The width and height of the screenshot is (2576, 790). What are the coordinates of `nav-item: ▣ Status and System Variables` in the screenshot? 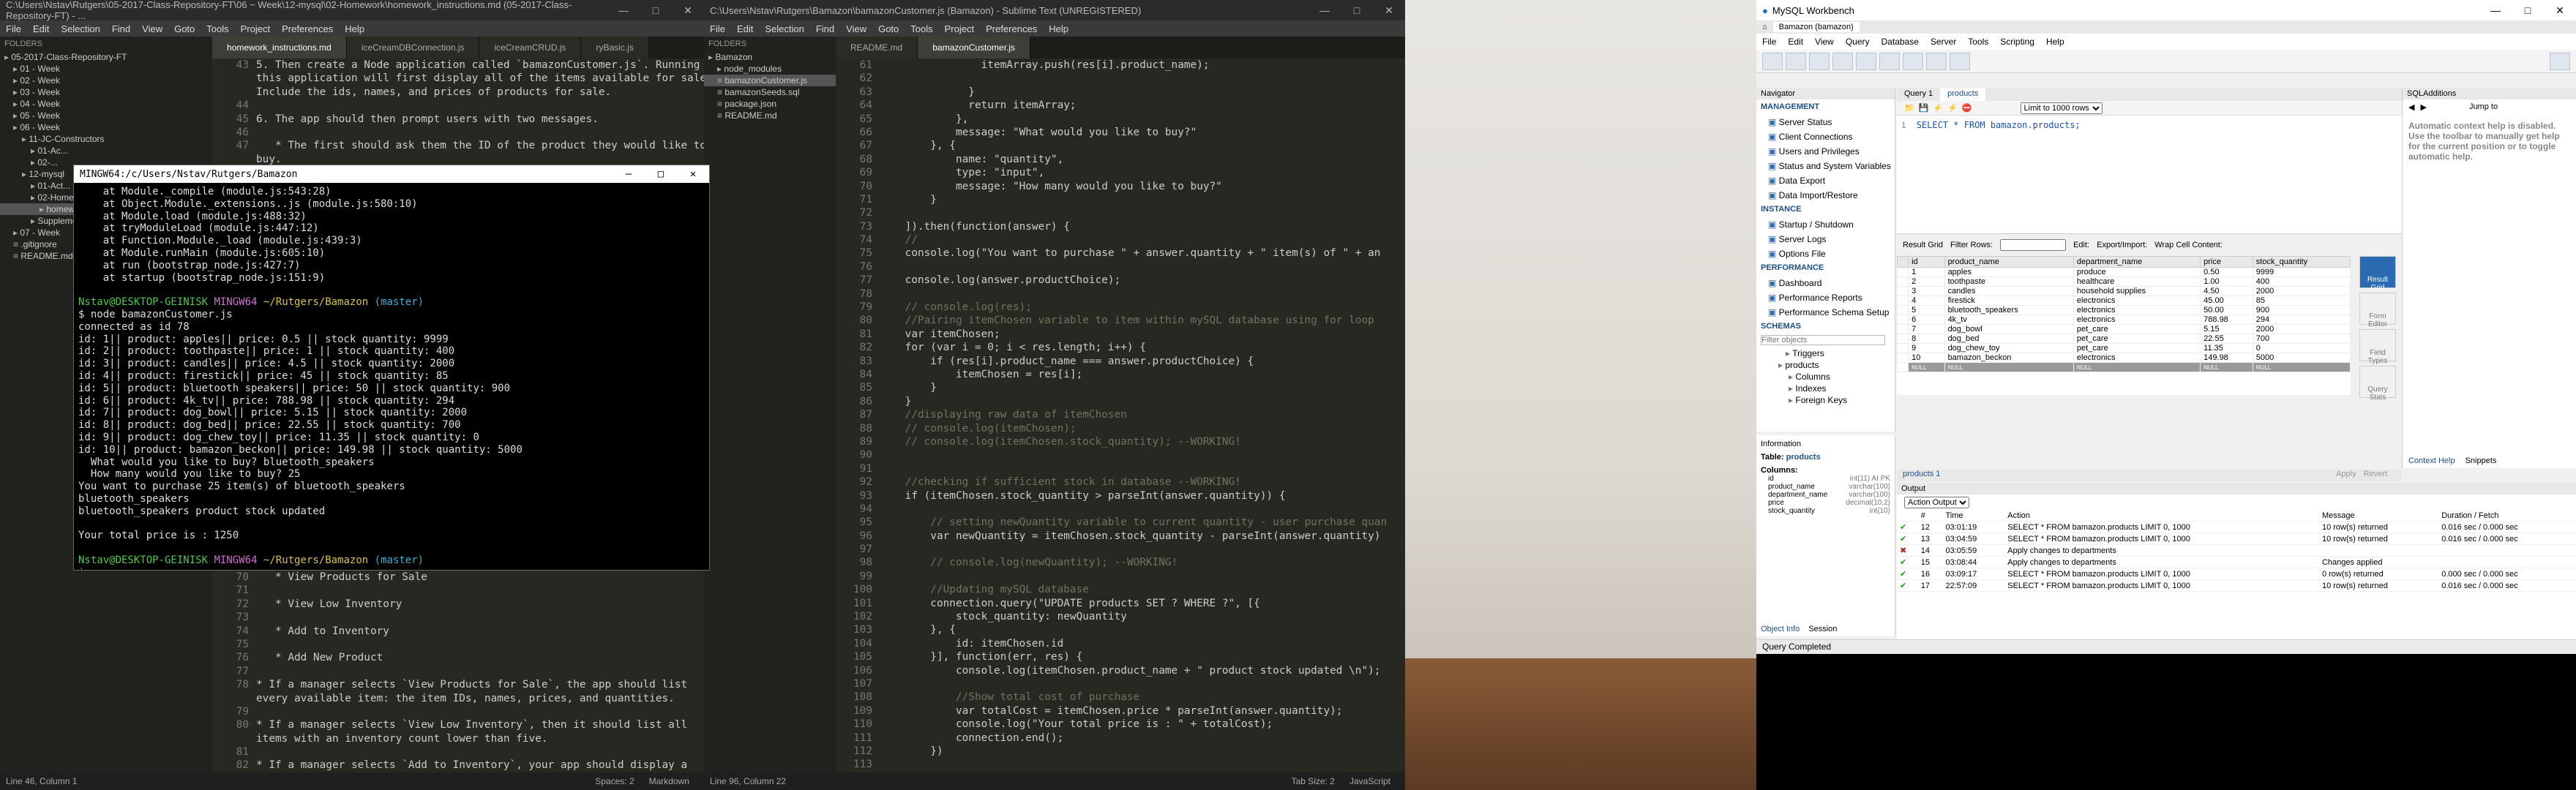 It's located at (1825, 165).